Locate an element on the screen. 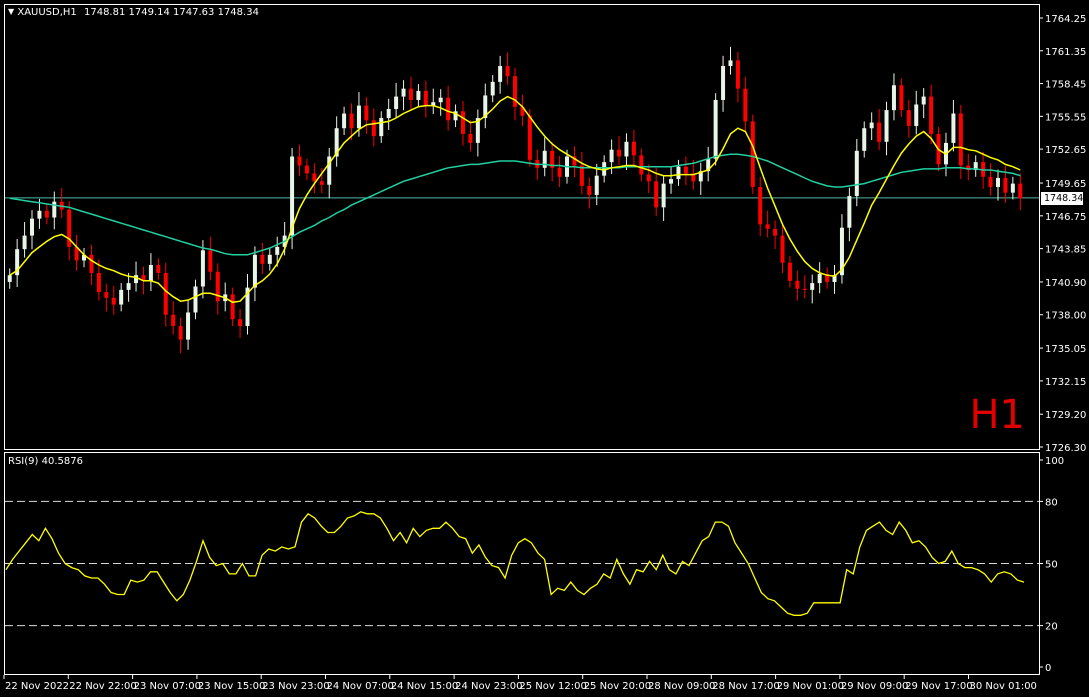  price-tick-label: 1743.85 is located at coordinates (1065, 250).